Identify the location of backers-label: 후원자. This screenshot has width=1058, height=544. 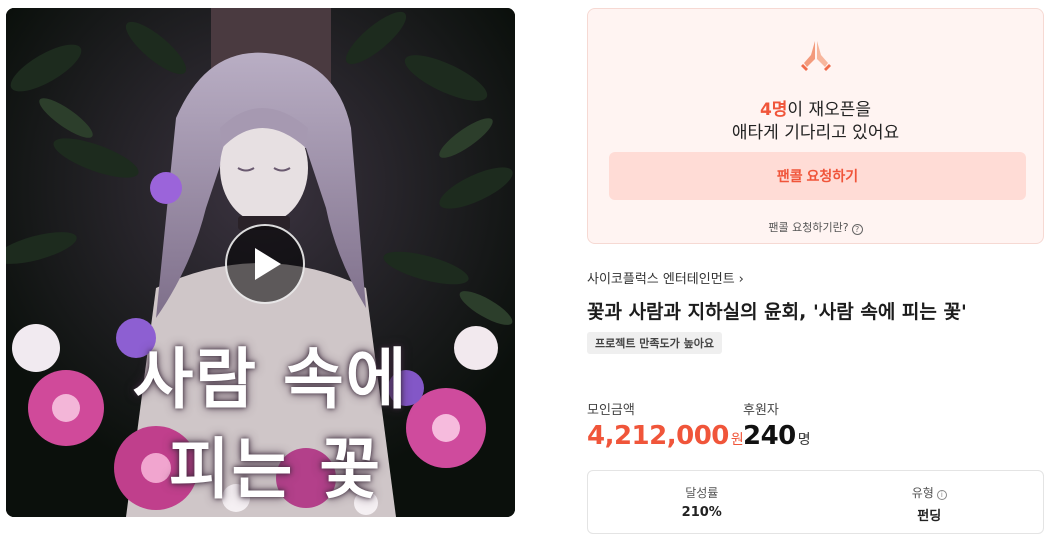
(761, 410).